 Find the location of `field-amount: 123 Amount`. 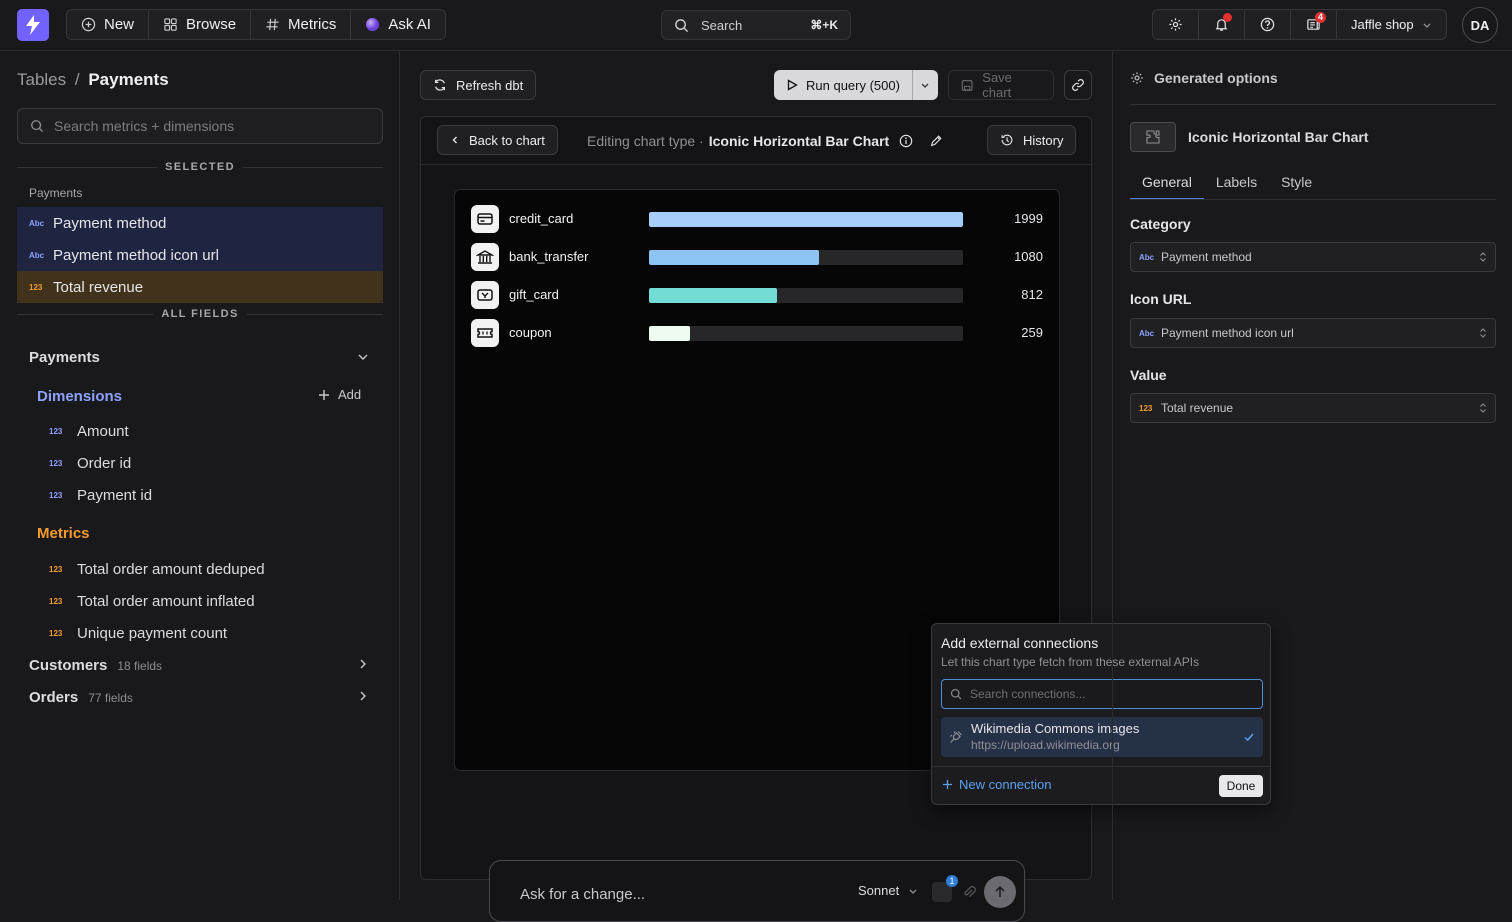

field-amount: 123 Amount is located at coordinates (89, 431).